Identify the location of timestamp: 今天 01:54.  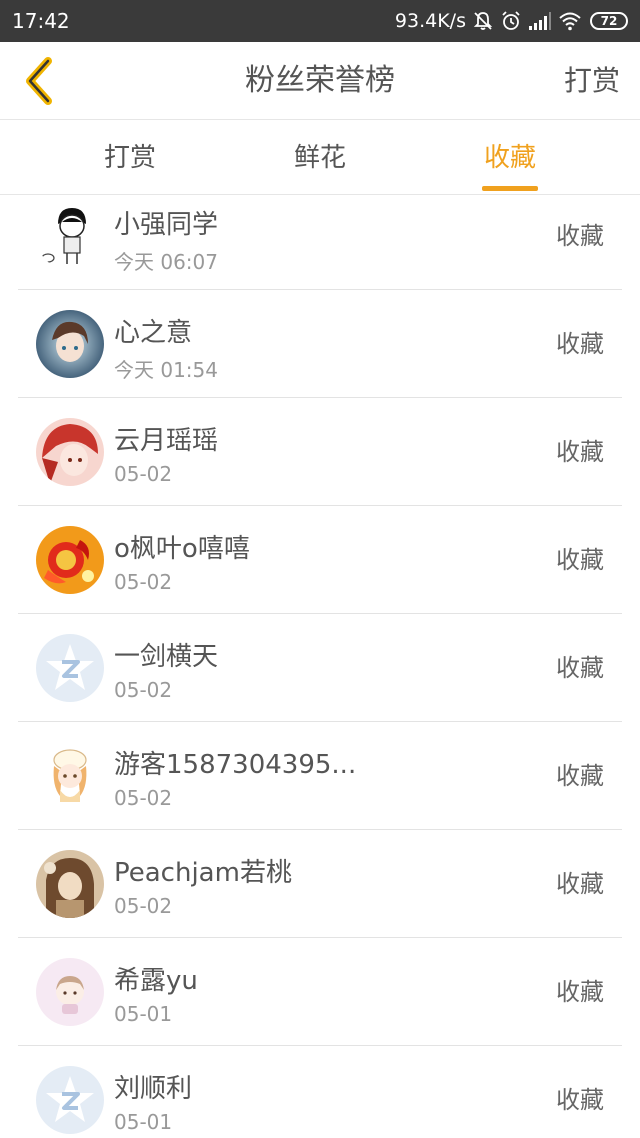
(166, 370).